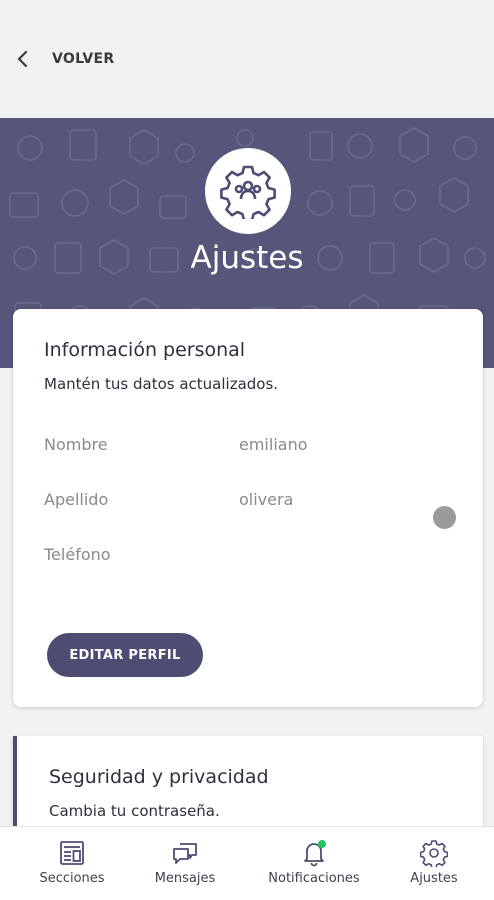  Describe the element at coordinates (76, 499) in the screenshot. I see `last-name-label: Apellido` at that location.